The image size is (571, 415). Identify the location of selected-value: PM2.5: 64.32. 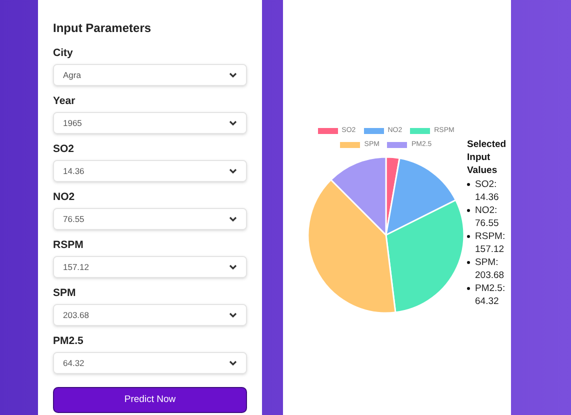
(490, 295).